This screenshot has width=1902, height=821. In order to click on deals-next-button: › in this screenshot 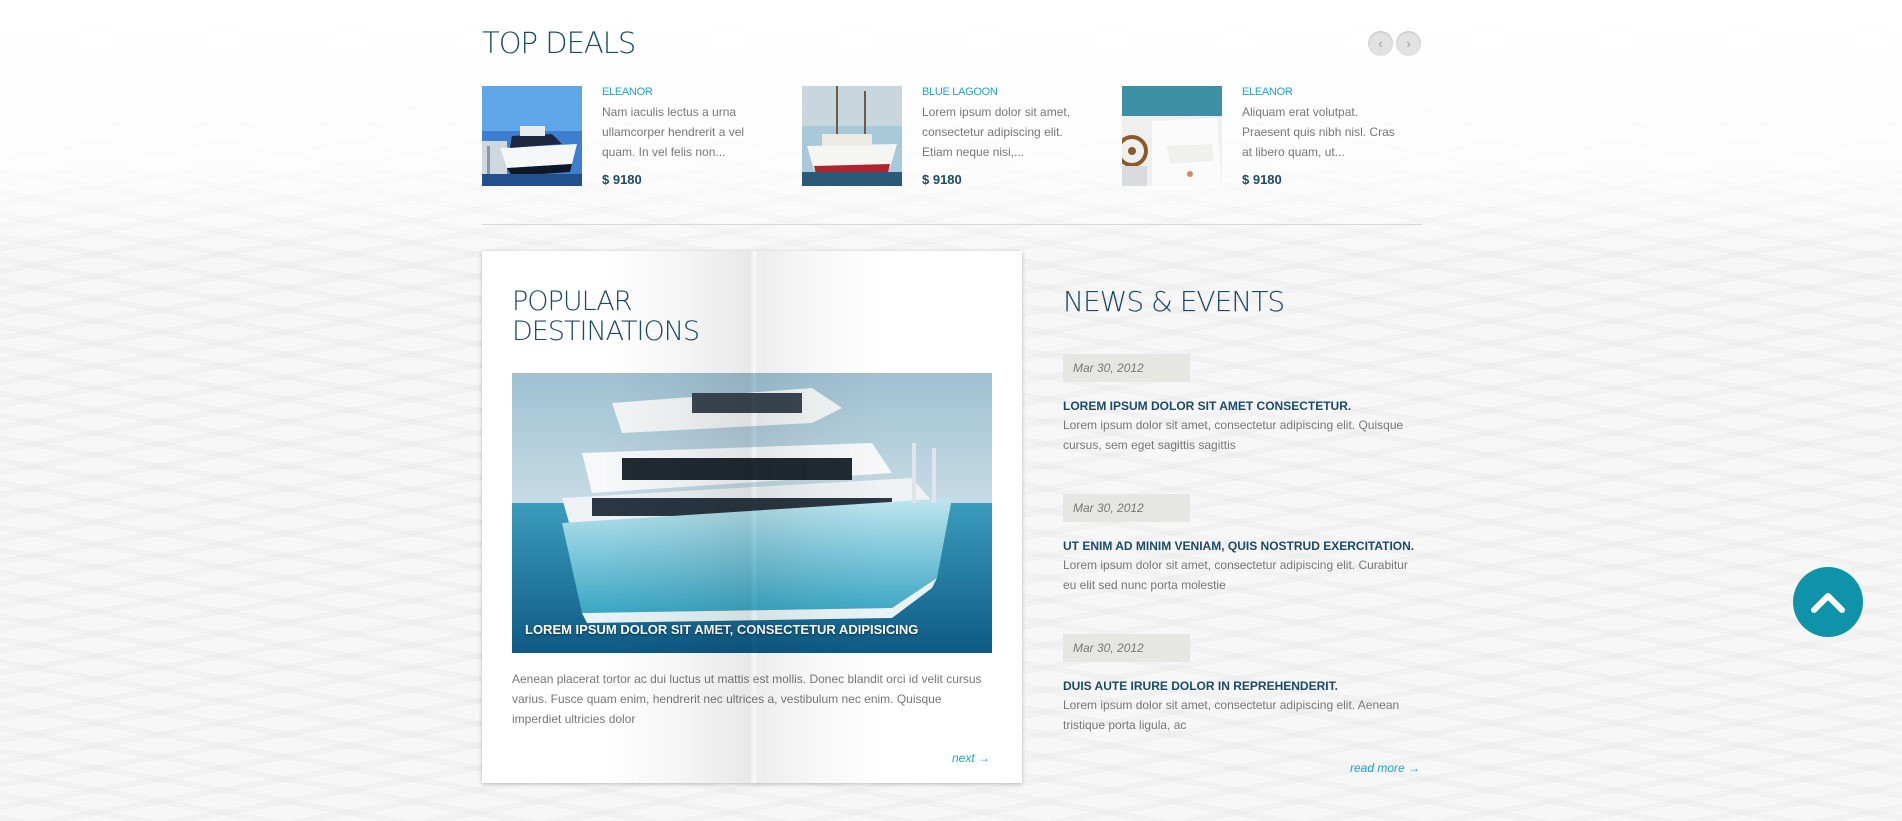, I will do `click(1408, 43)`.